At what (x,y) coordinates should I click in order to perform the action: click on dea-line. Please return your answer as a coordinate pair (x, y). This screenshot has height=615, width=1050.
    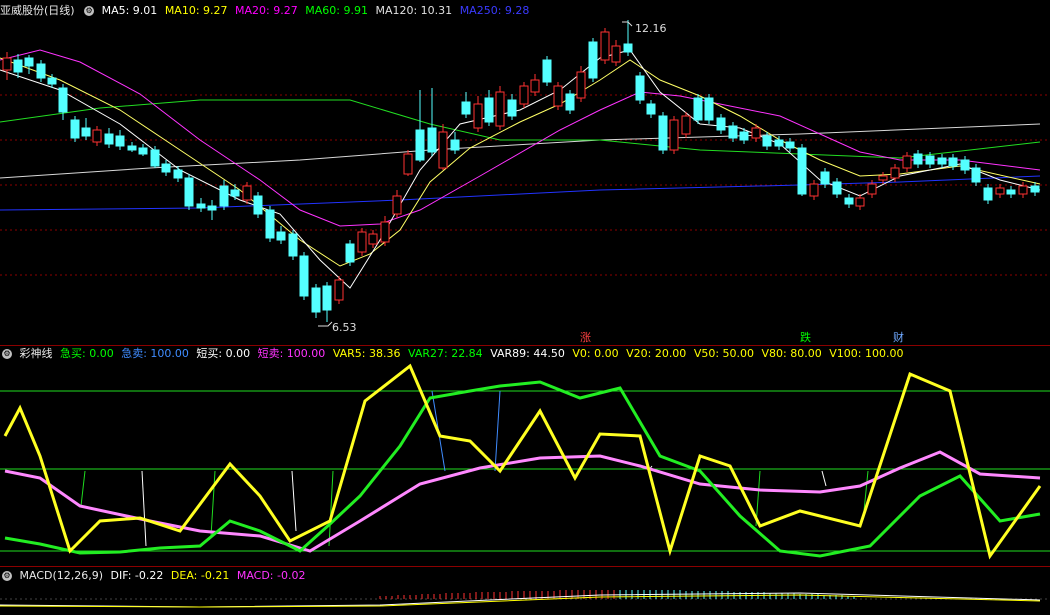
    Looking at the image, I should click on (520, 601).